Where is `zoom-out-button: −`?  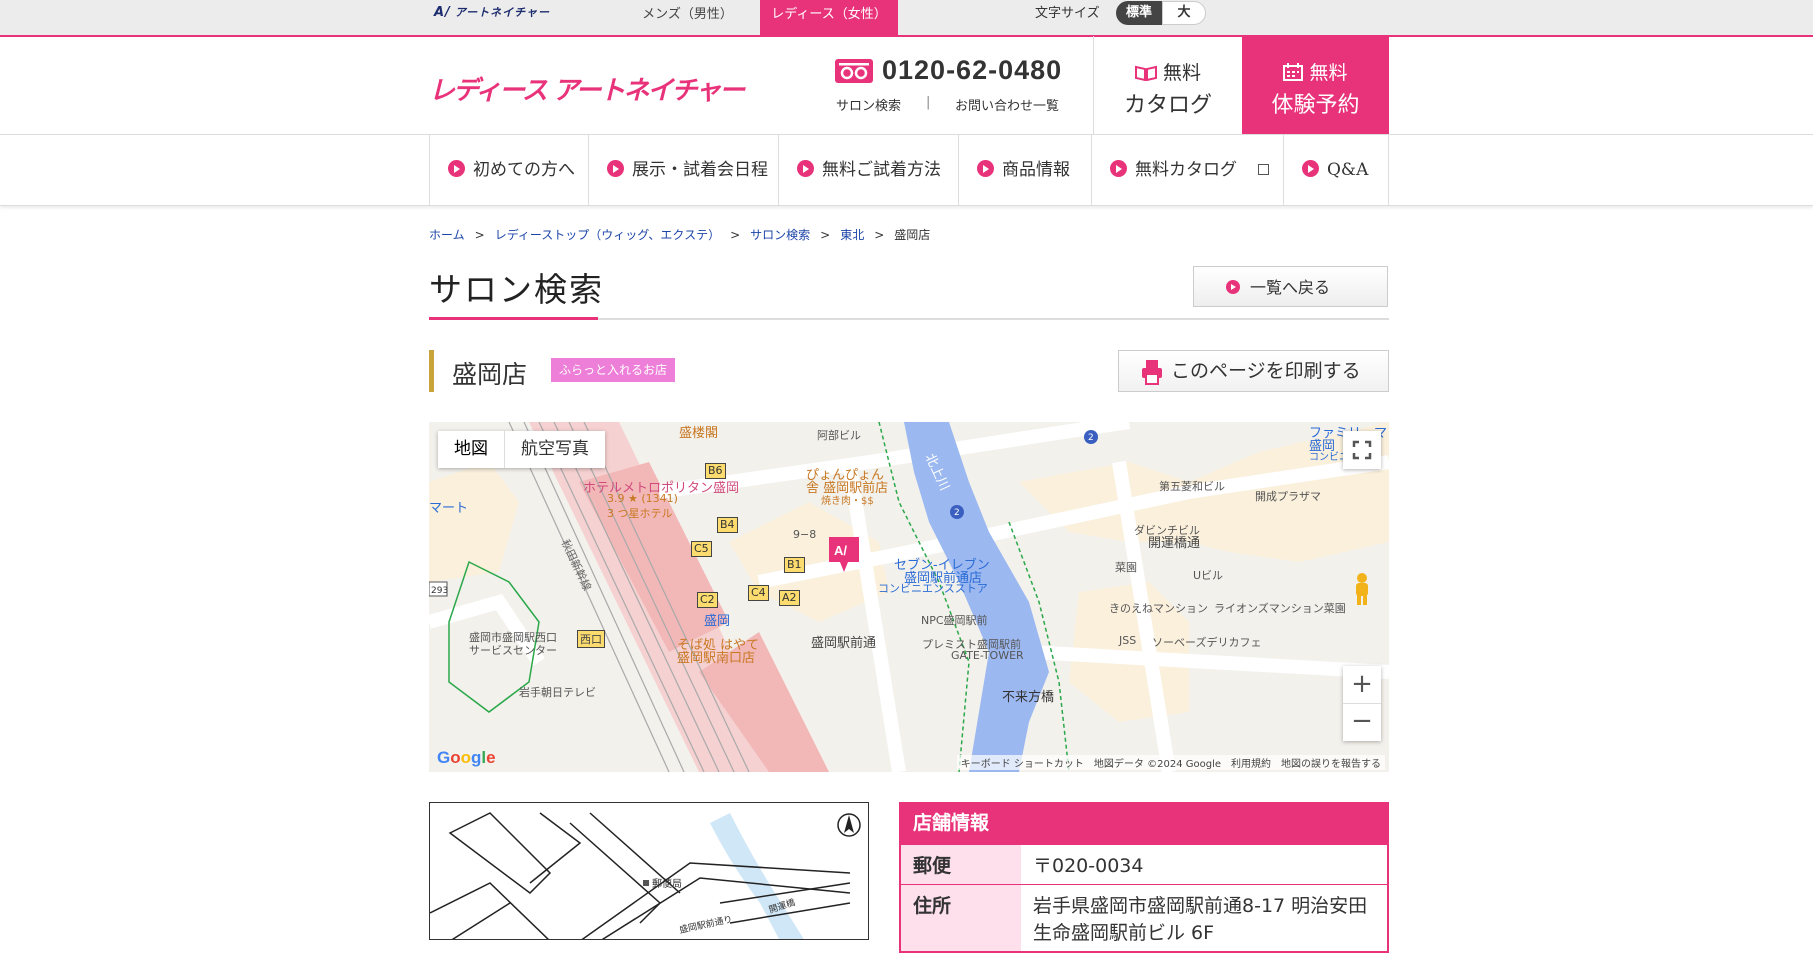
zoom-out-button: − is located at coordinates (1362, 722).